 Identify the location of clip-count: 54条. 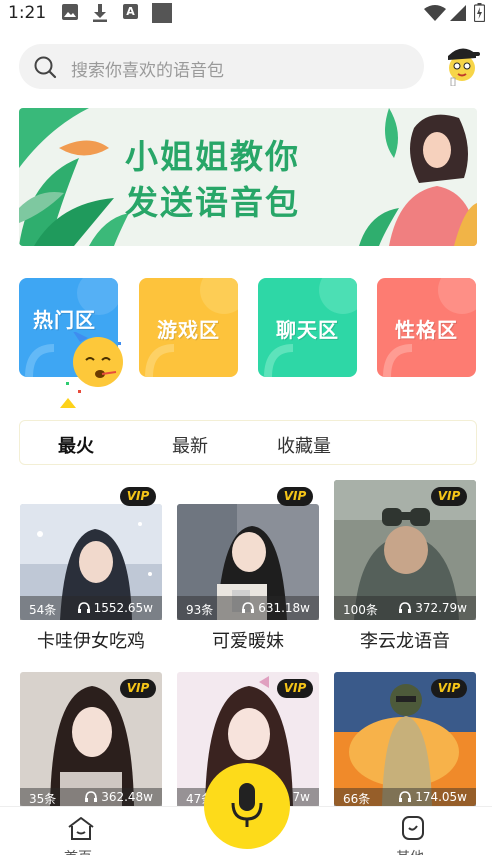
(43, 610).